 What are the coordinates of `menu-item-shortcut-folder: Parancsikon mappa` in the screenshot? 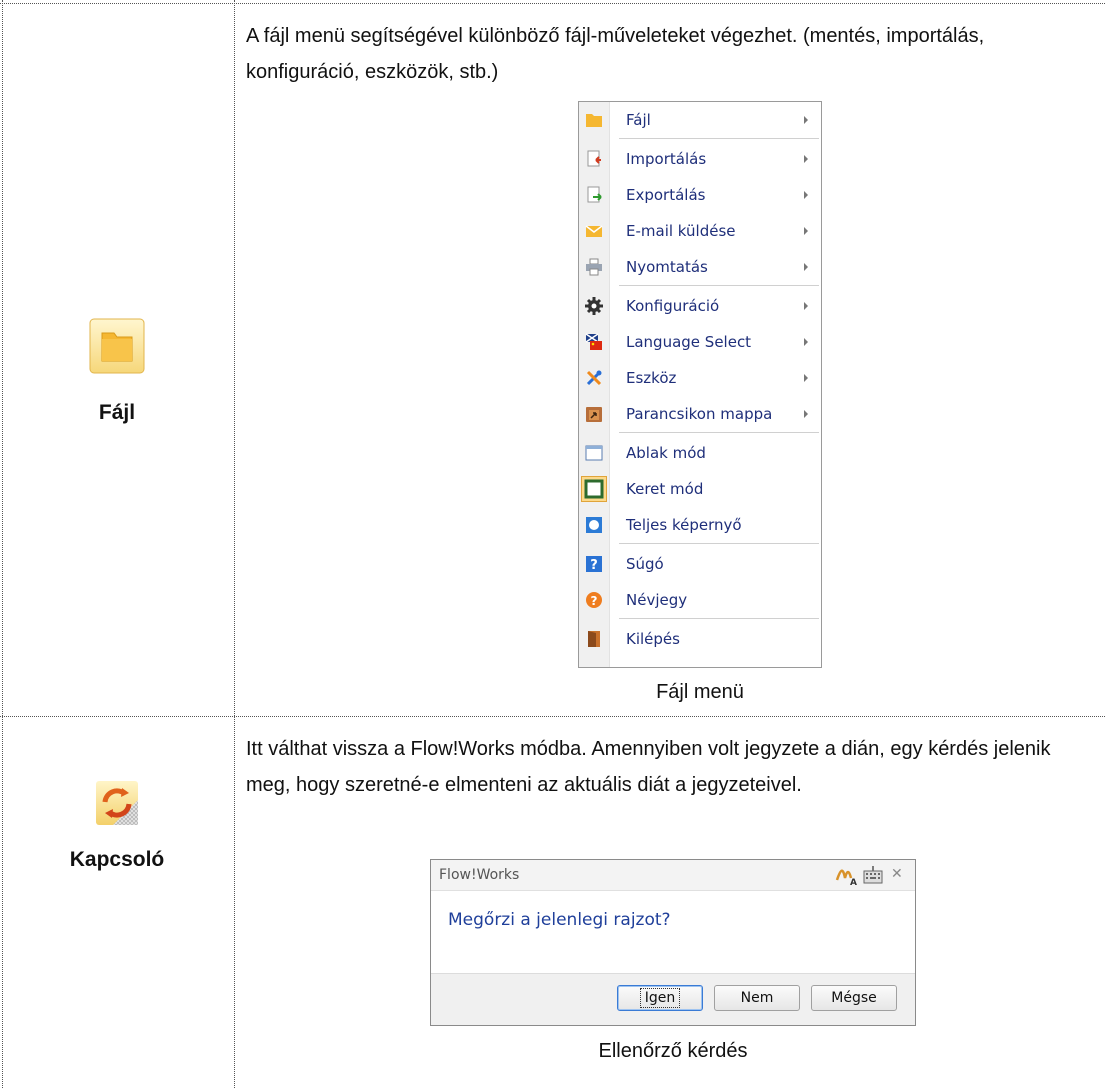 It's located at (700, 414).